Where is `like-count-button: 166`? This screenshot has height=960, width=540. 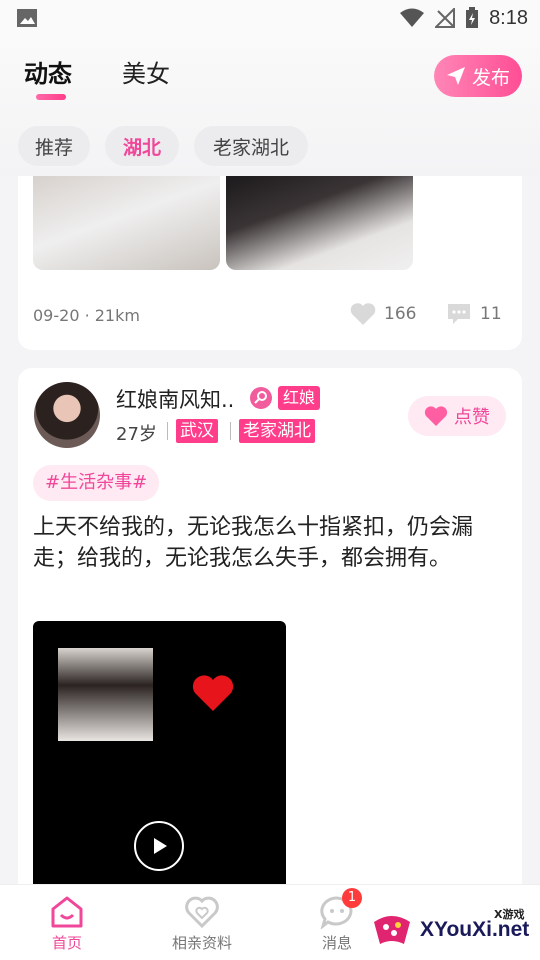 like-count-button: 166 is located at coordinates (383, 314).